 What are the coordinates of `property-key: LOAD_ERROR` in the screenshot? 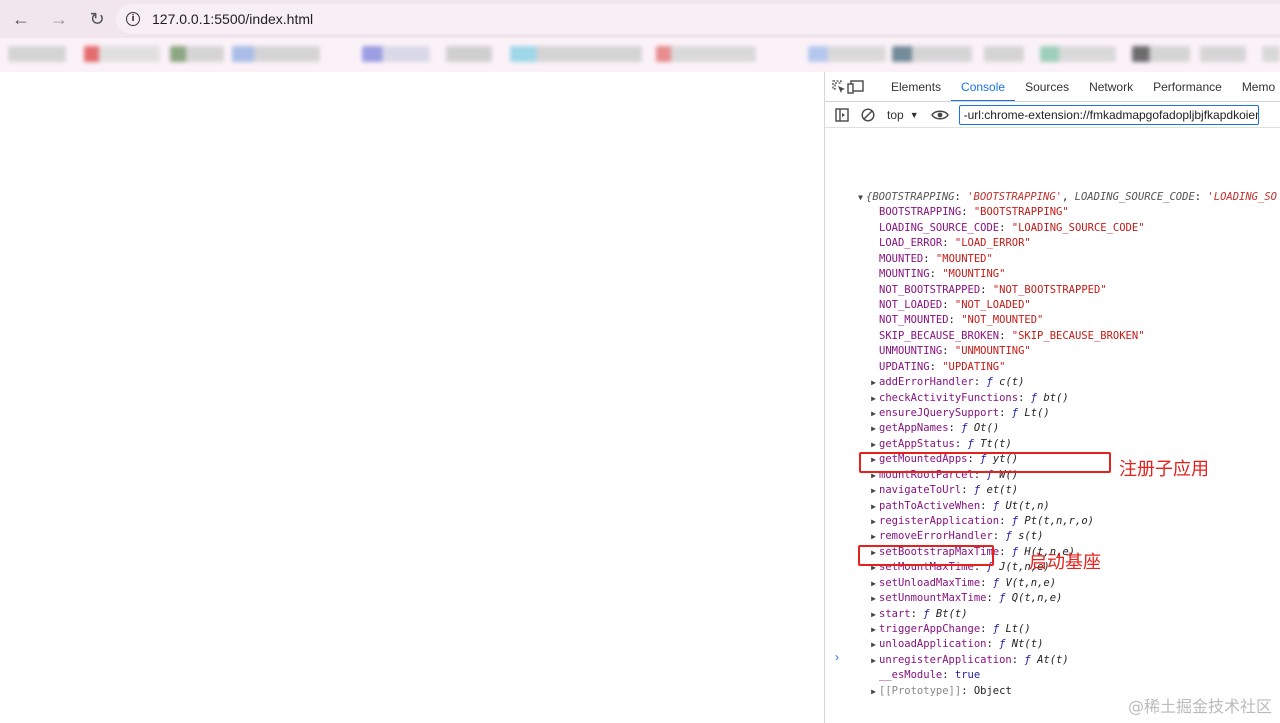 It's located at (911, 243).